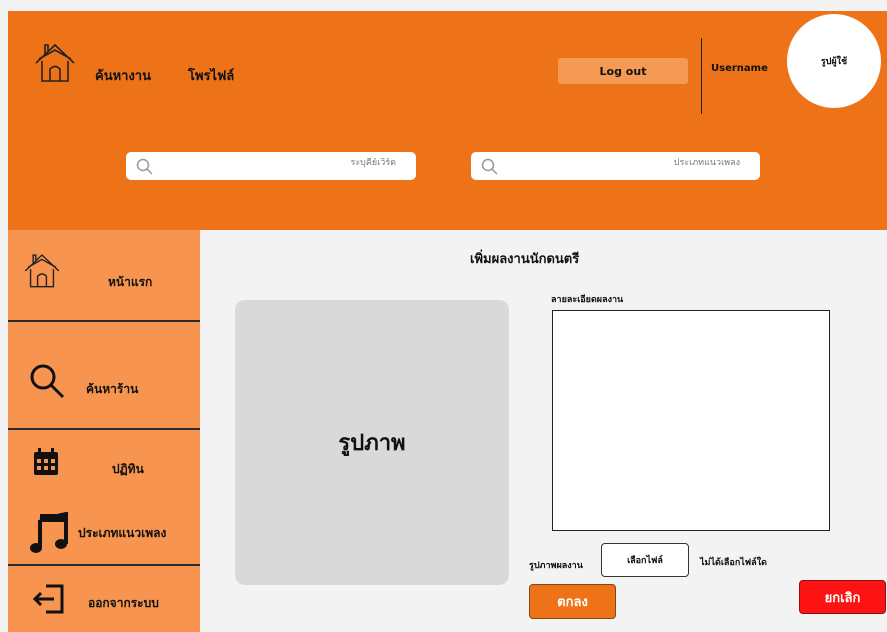 This screenshot has height=632, width=887. What do you see at coordinates (733, 563) in the screenshot?
I see `file-status: ไม่ได้เลือกไฟล์ใด` at bounding box center [733, 563].